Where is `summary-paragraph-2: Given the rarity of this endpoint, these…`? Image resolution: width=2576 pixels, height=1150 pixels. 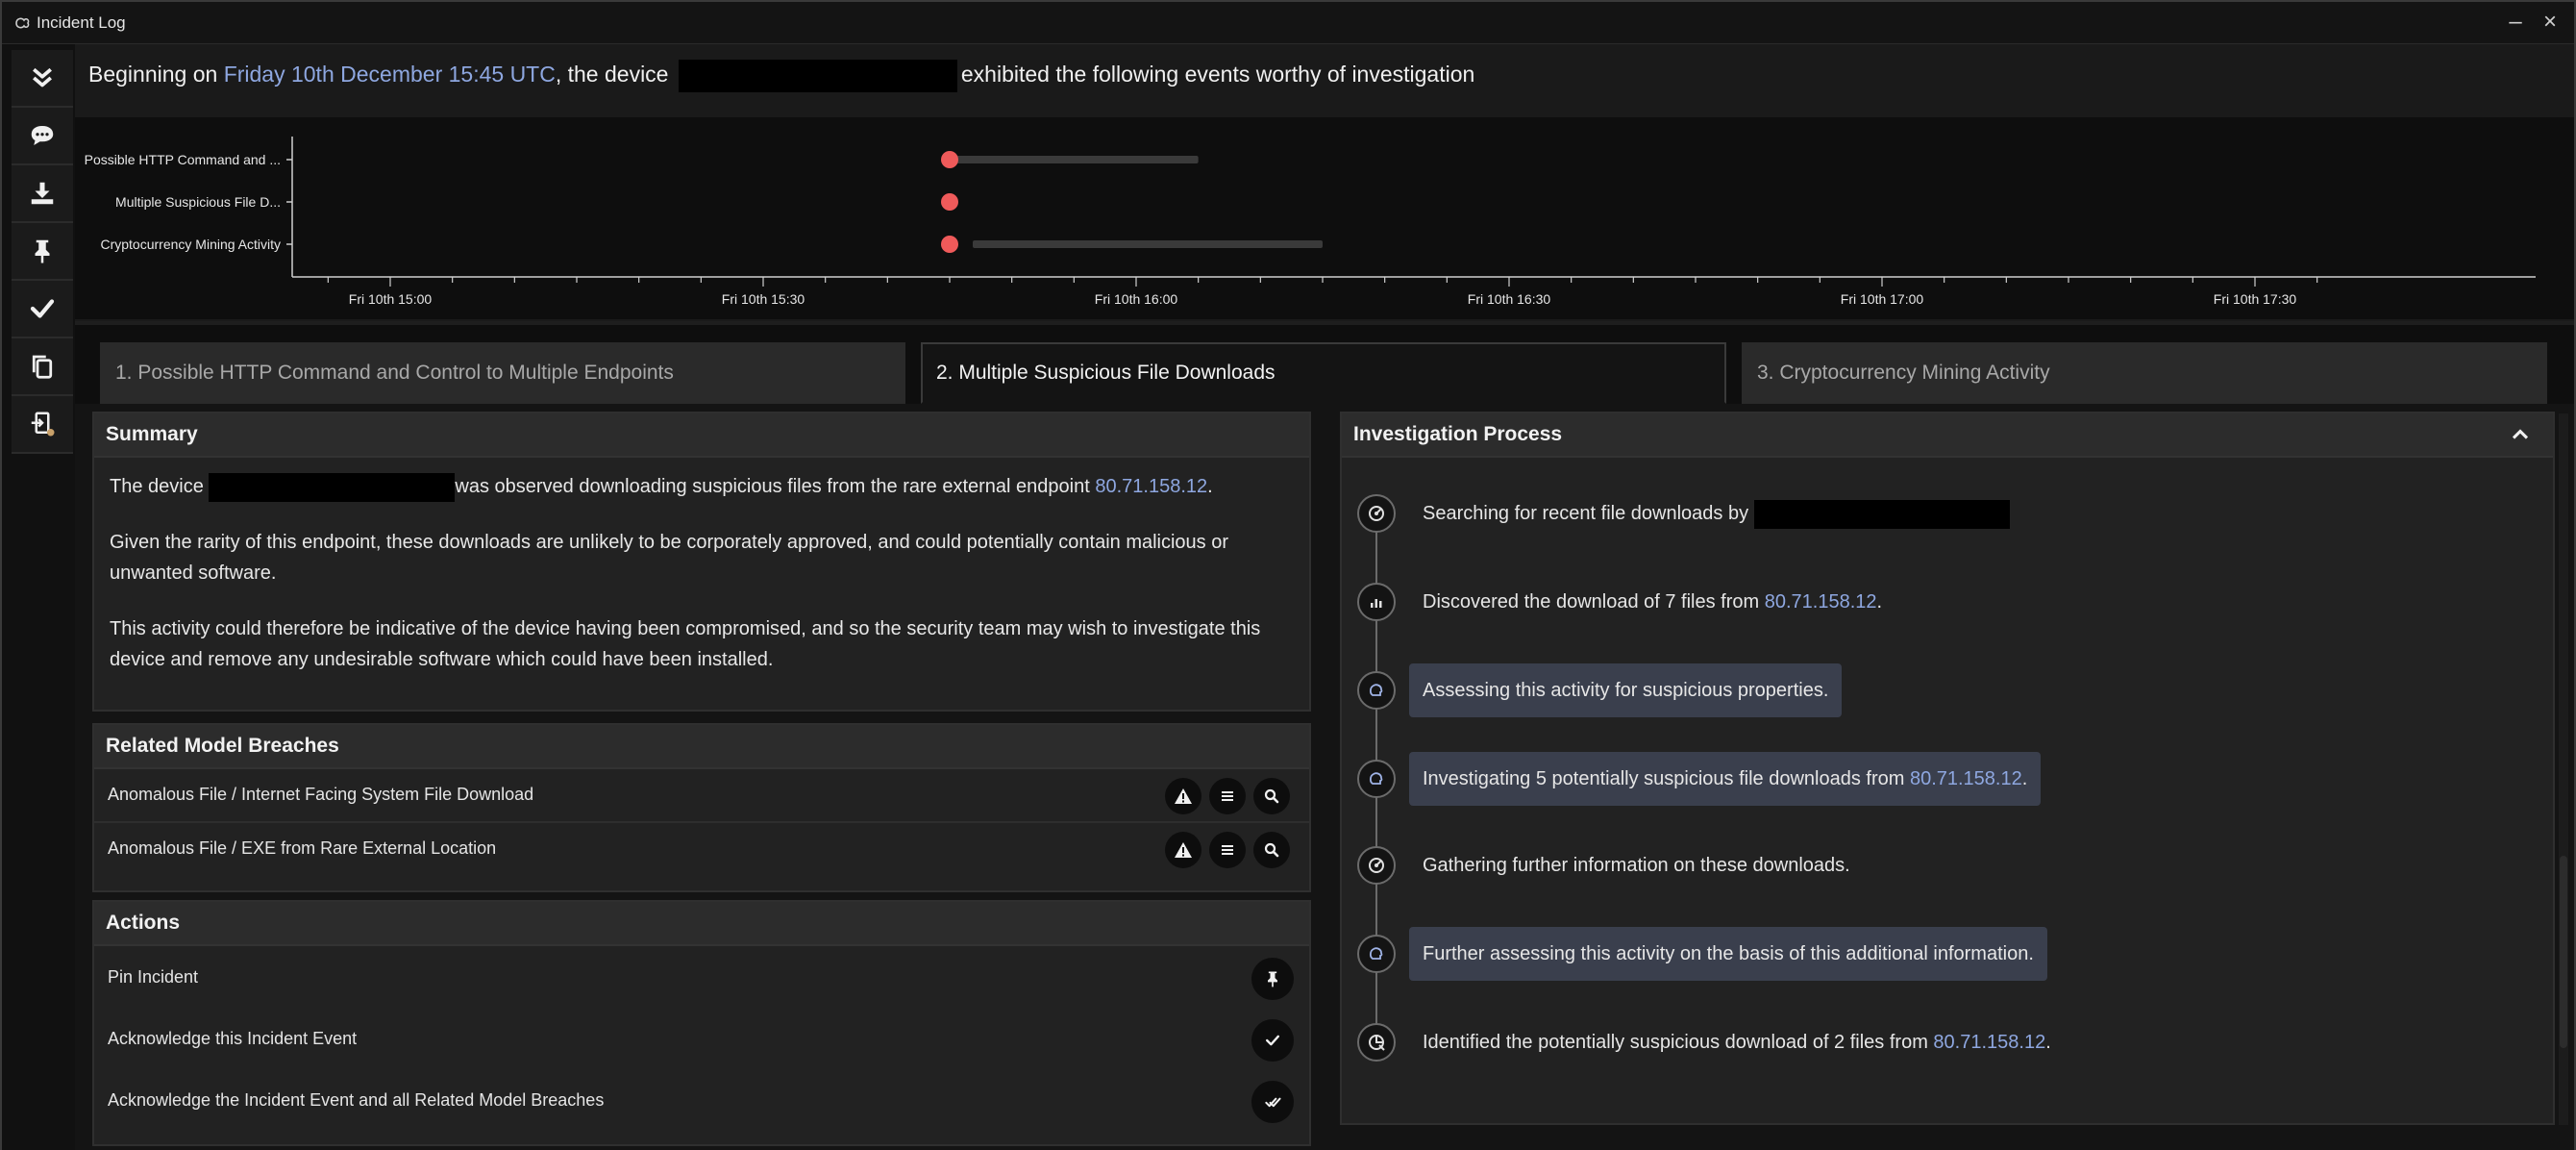 summary-paragraph-2: Given the rarity of this endpoint, these… is located at coordinates (669, 558).